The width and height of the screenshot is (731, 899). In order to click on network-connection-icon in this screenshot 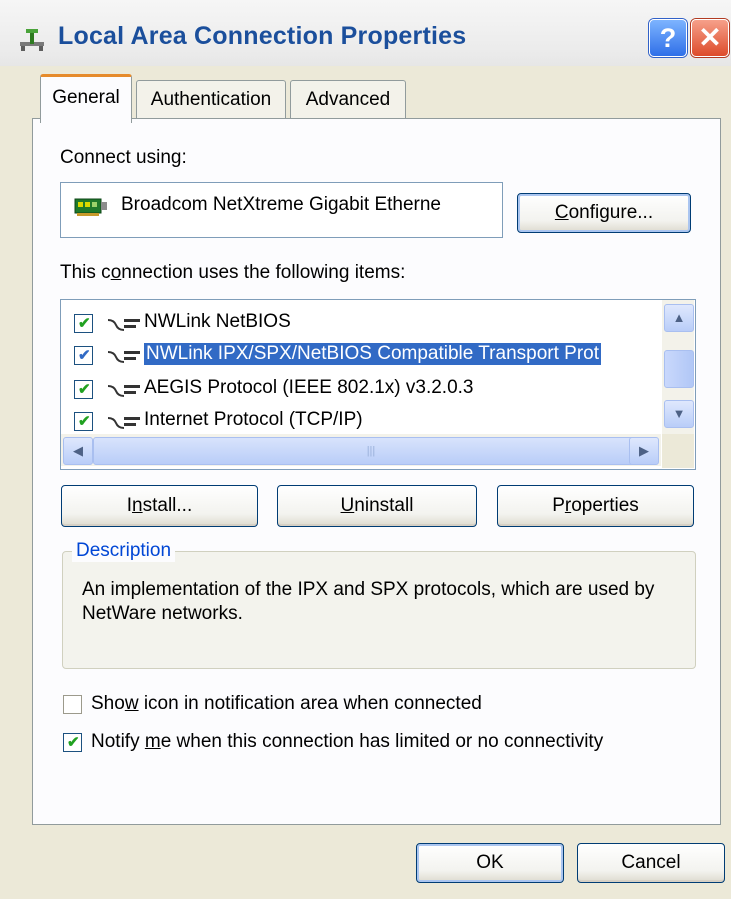, I will do `click(32, 40)`.